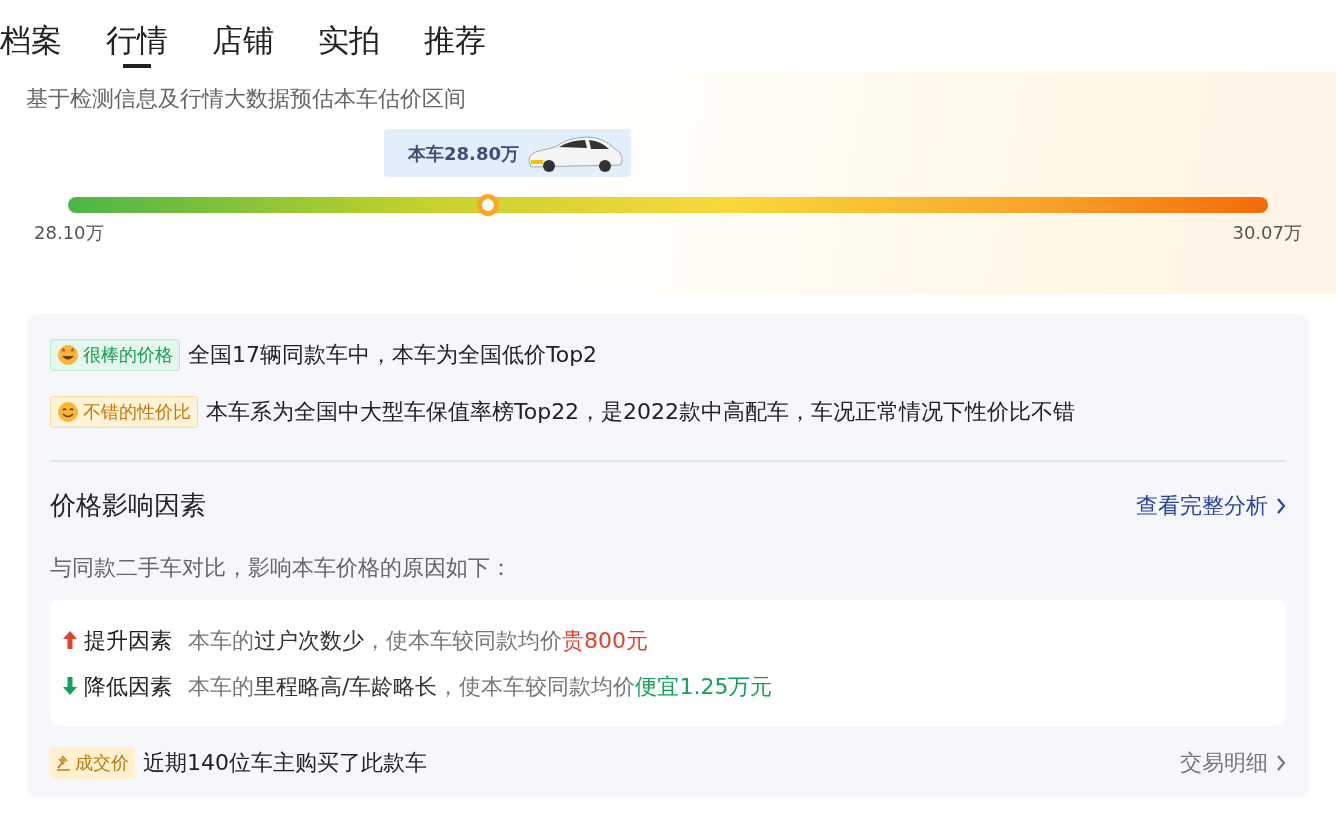 This screenshot has width=1336, height=818. Describe the element at coordinates (349, 41) in the screenshot. I see `tab: 实拍` at that location.